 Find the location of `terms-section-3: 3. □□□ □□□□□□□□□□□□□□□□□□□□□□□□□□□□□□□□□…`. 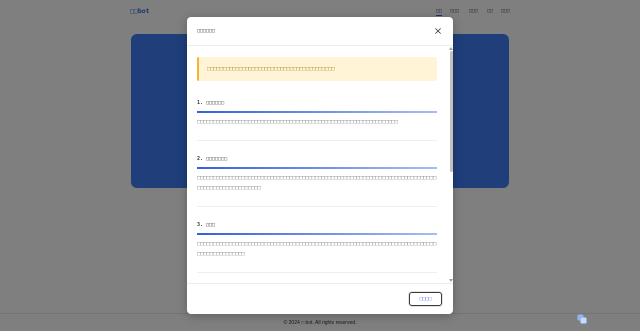

terms-section-3: 3. □□□ □□□□□□□□□□□□□□□□□□□□□□□□□□□□□□□□□… is located at coordinates (317, 240).